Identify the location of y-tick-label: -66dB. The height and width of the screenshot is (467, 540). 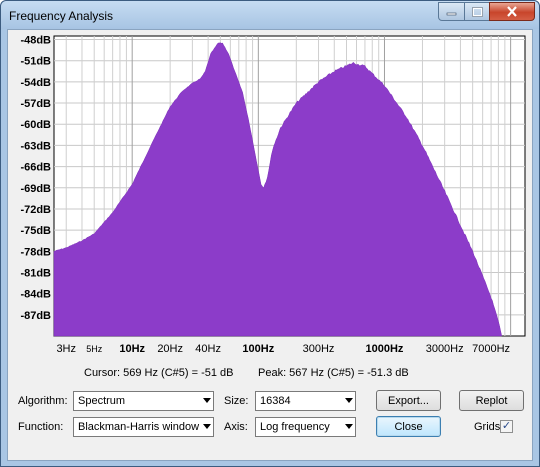
(35, 168).